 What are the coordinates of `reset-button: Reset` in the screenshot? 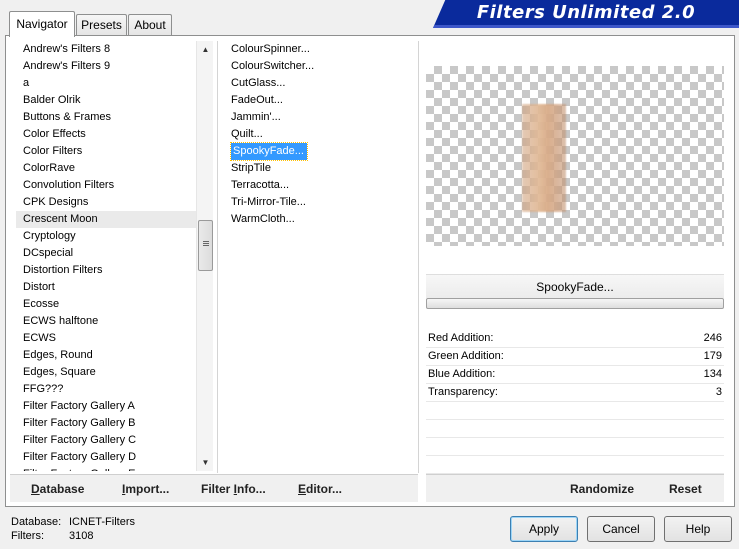 It's located at (685, 489).